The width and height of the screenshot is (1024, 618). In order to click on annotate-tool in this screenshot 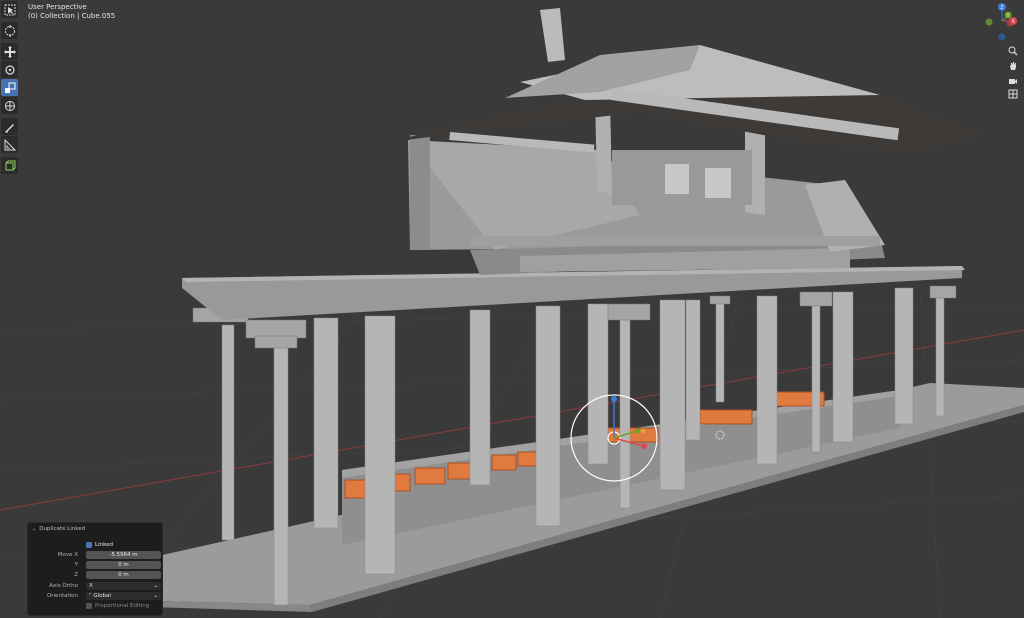, I will do `click(9, 126)`.